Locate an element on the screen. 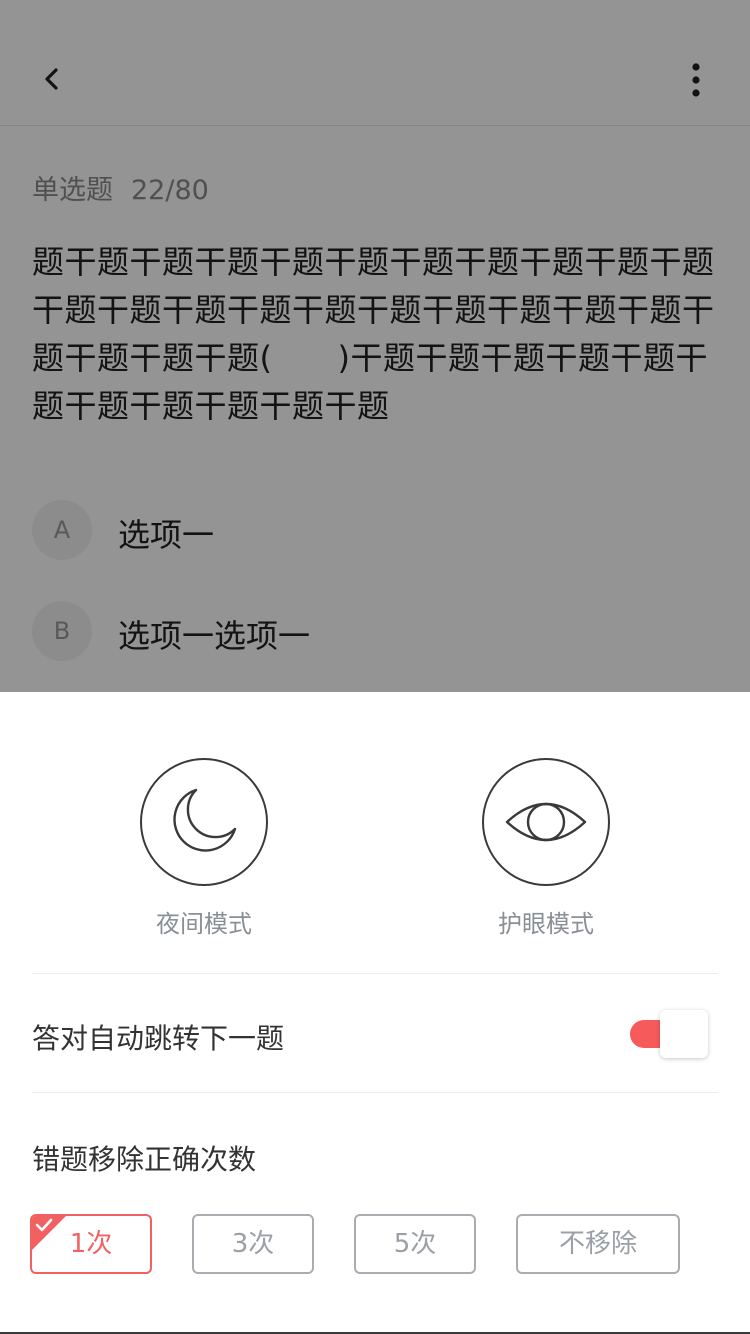 The image size is (750, 1334). remove-option-label: 不移除 is located at coordinates (597, 1244).